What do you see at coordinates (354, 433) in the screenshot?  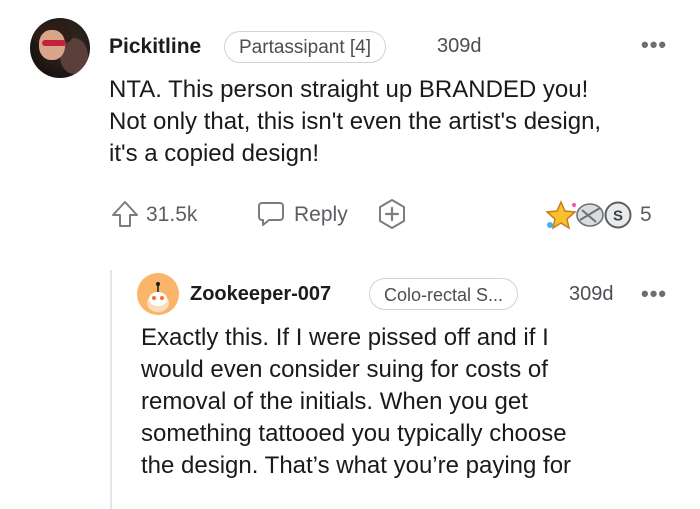 I see `reply-line: something tattooed you typically choose` at bounding box center [354, 433].